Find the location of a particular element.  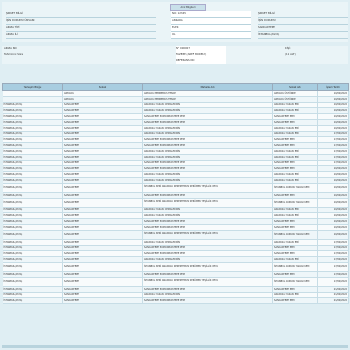

header-mid-field: OL is located at coordinates (211, 35).